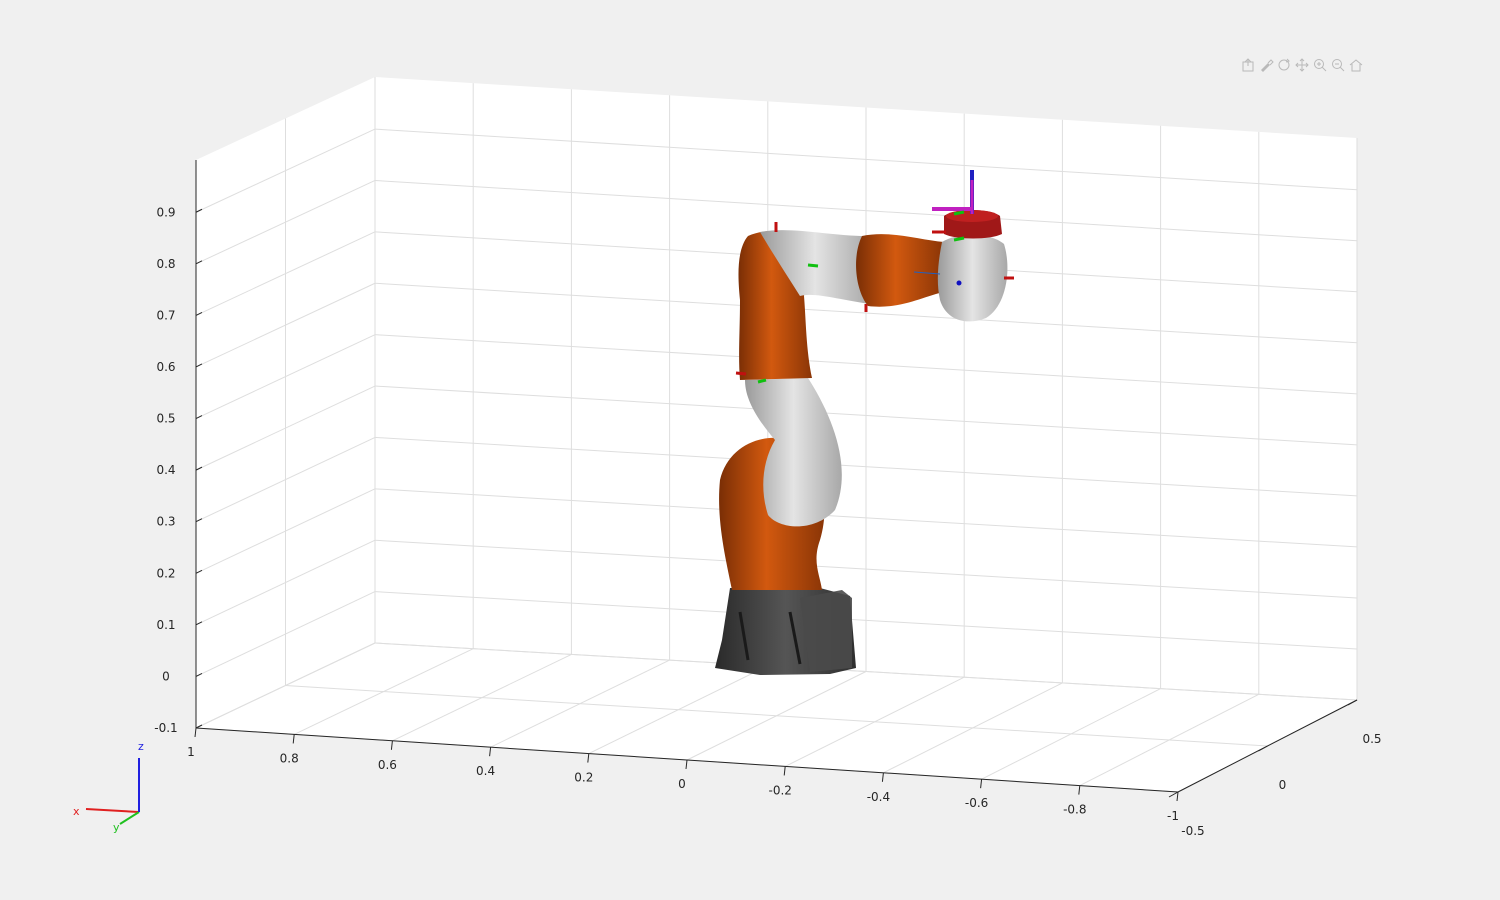 This screenshot has width=1500, height=900. Describe the element at coordinates (76, 811) in the screenshot. I see `triad-x-label: x` at that location.